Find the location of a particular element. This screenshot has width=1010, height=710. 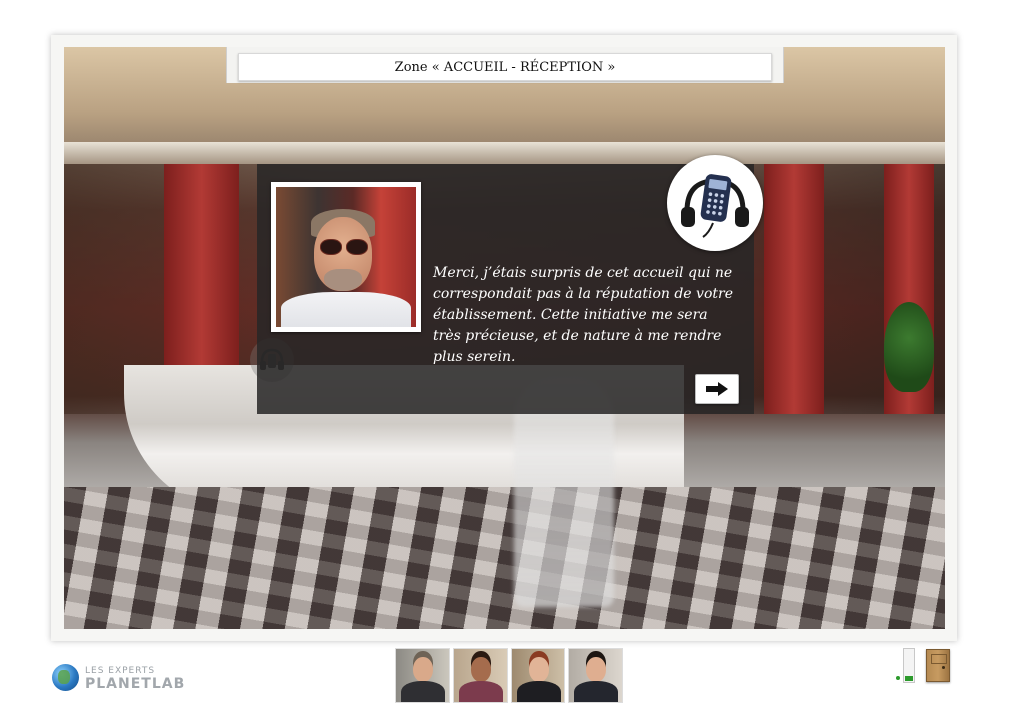

speaker-portrait is located at coordinates (346, 257).